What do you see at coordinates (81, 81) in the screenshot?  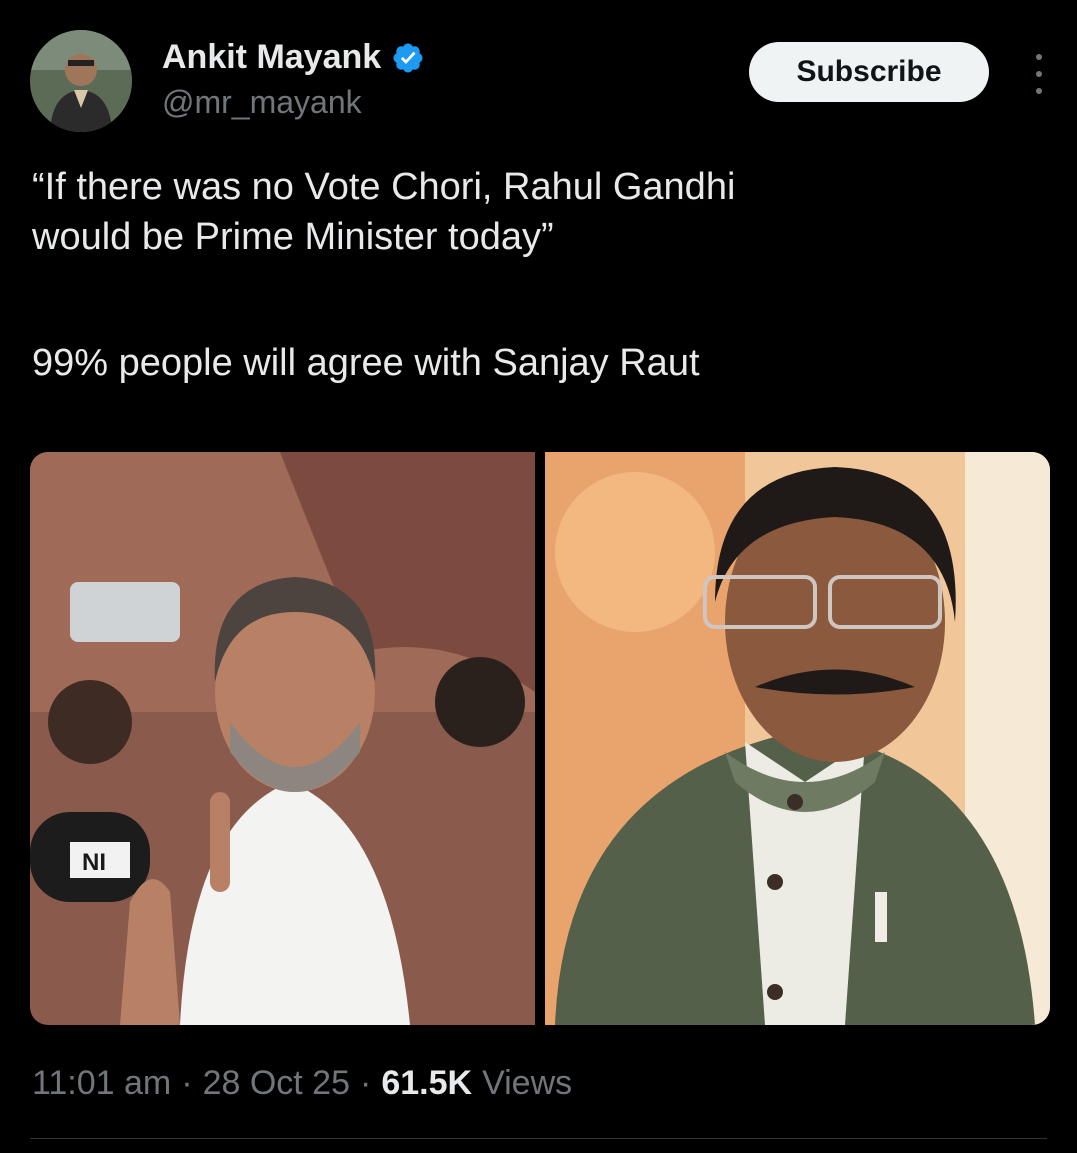 I see `avatar` at bounding box center [81, 81].